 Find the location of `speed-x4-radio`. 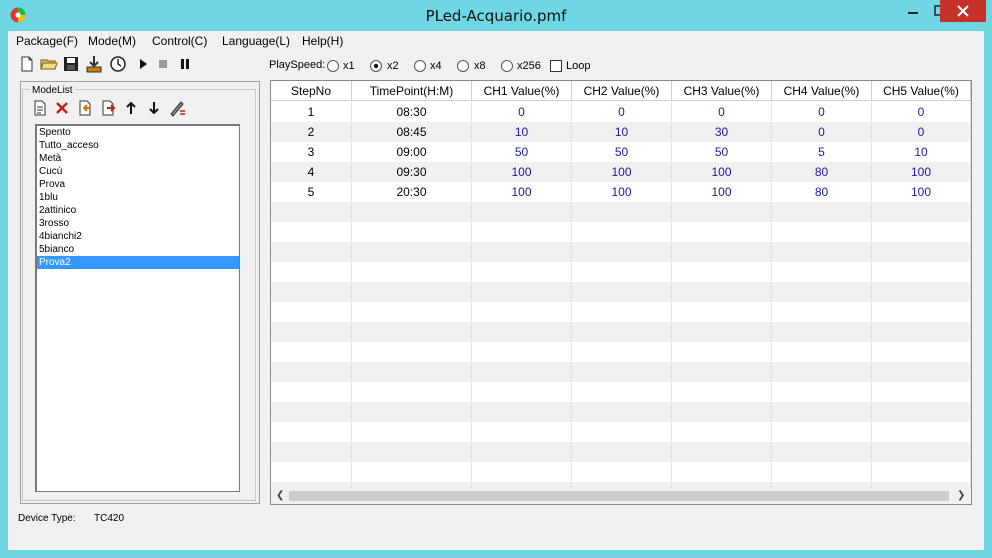

speed-x4-radio is located at coordinates (420, 66).